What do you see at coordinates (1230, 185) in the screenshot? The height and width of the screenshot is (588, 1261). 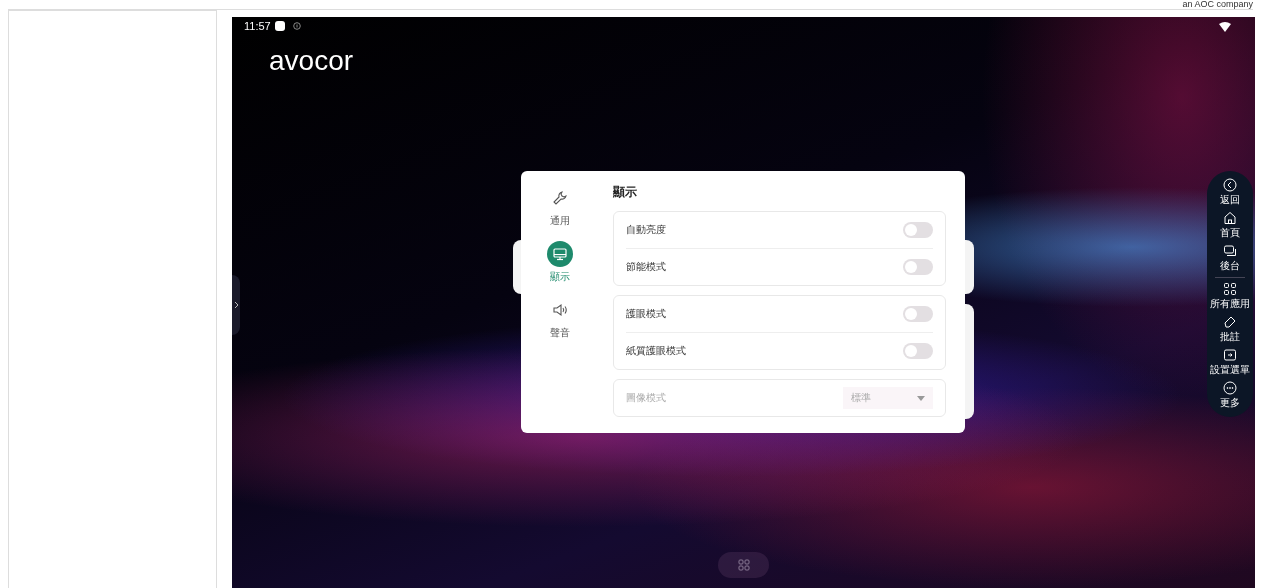 I see `back-icon` at bounding box center [1230, 185].